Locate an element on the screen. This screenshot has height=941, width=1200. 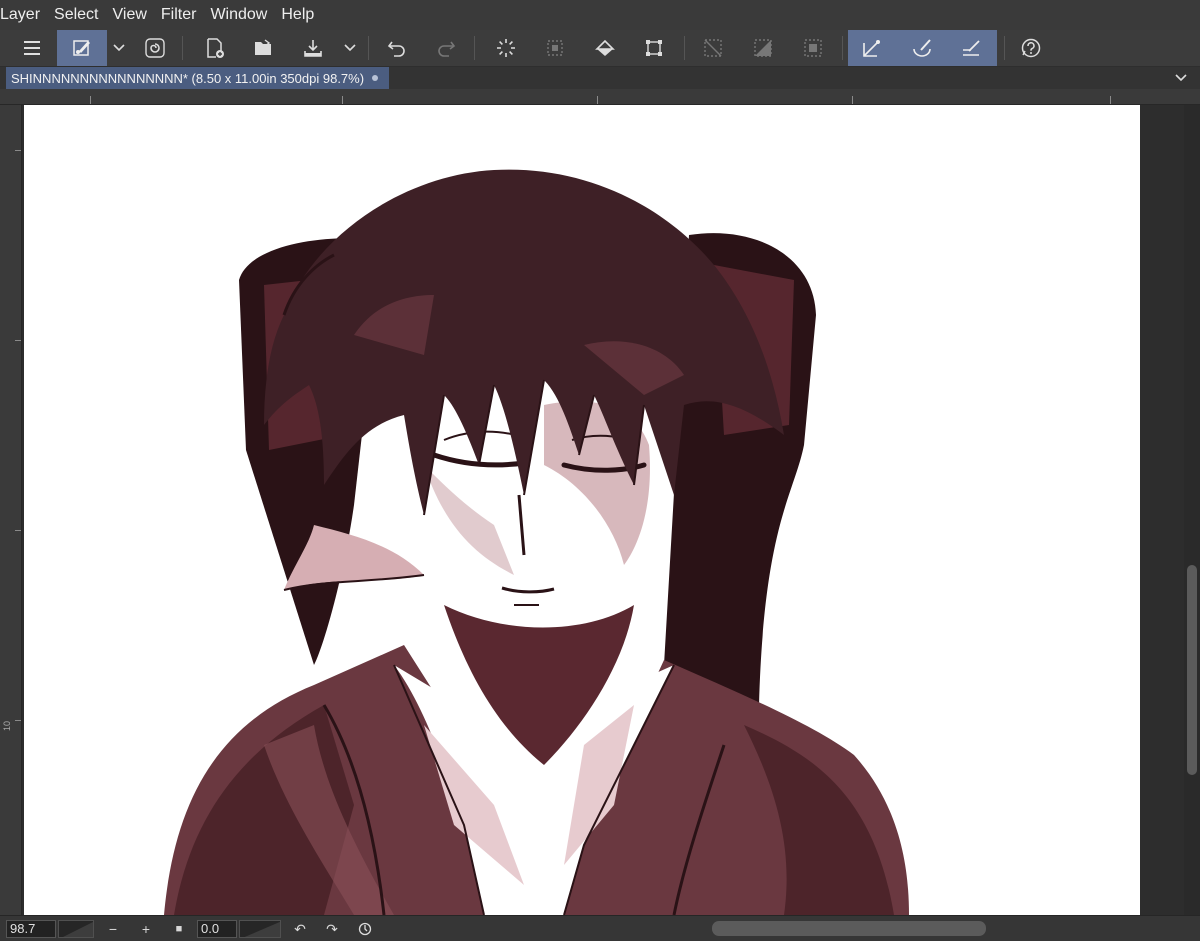
brush-dropdown-button is located at coordinates (119, 48).